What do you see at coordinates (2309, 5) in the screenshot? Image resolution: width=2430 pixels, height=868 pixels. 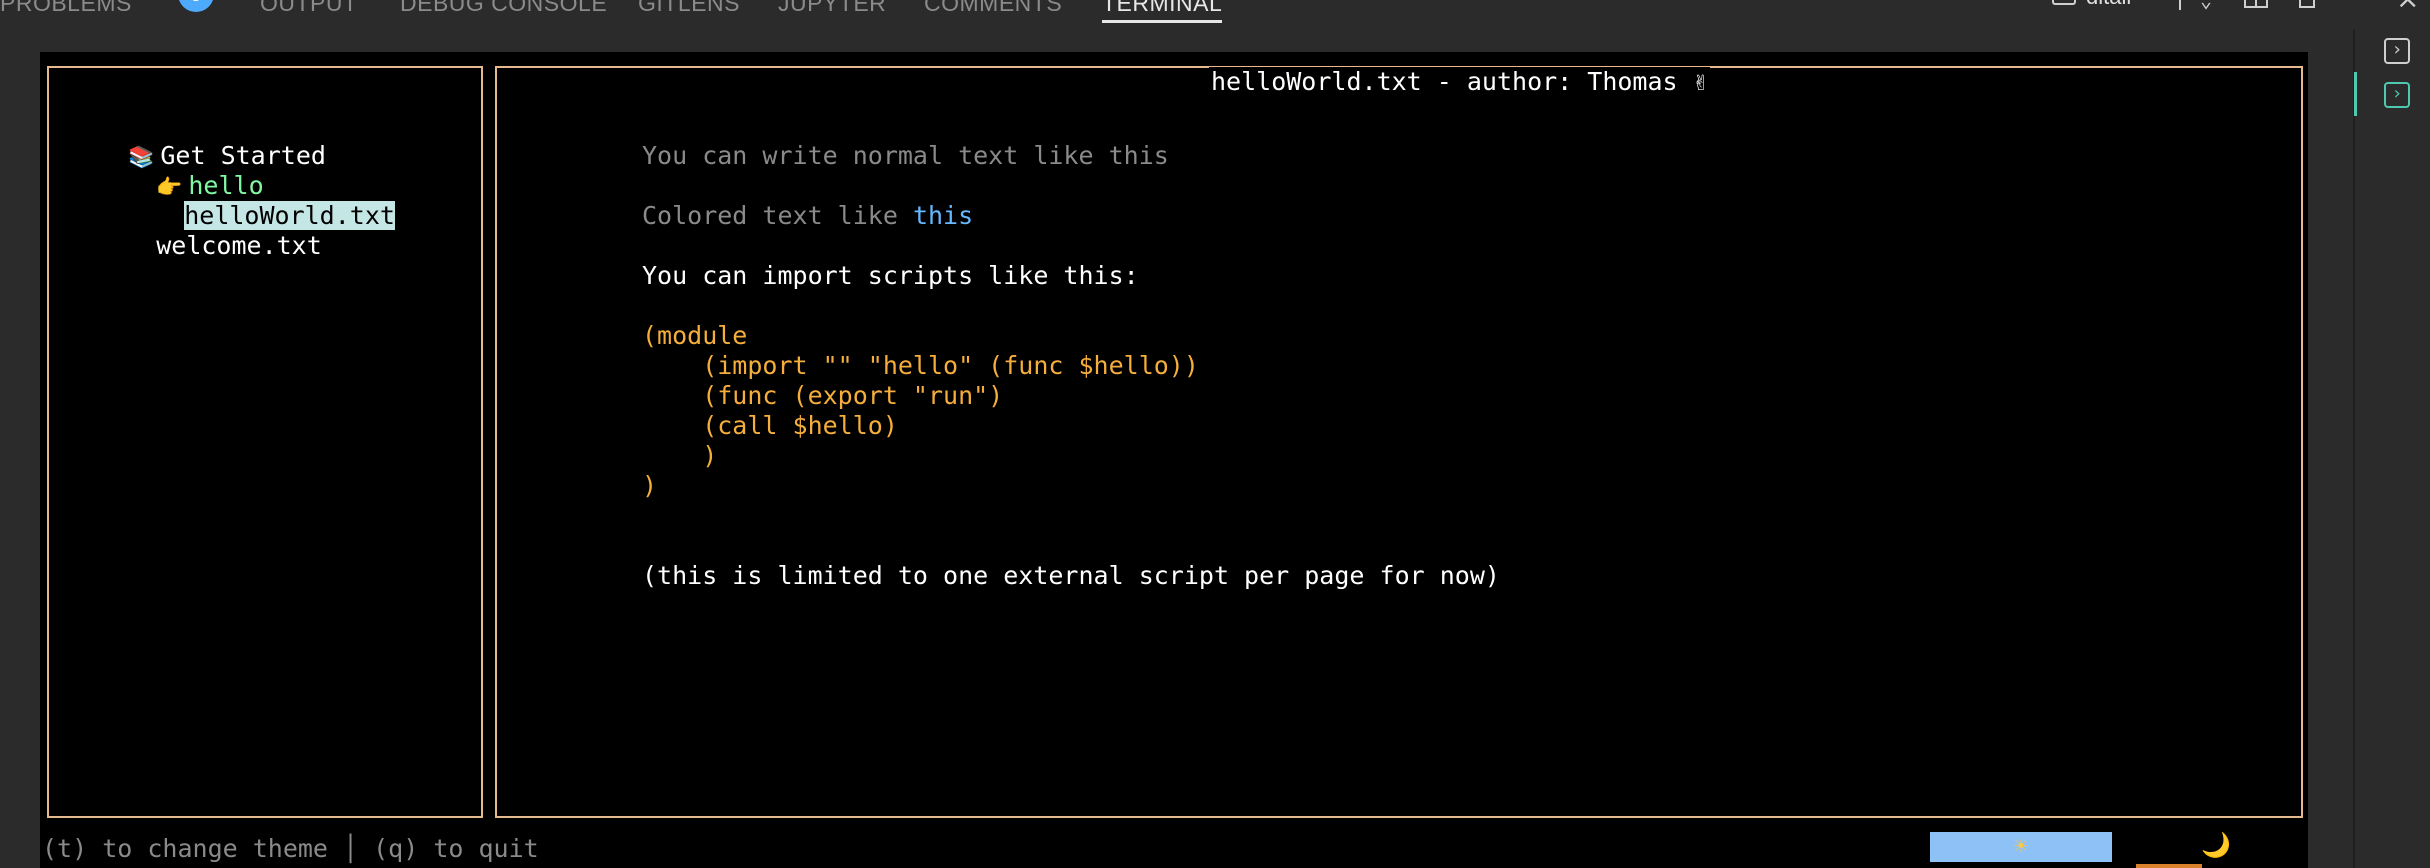 I see `trash-icon` at bounding box center [2309, 5].